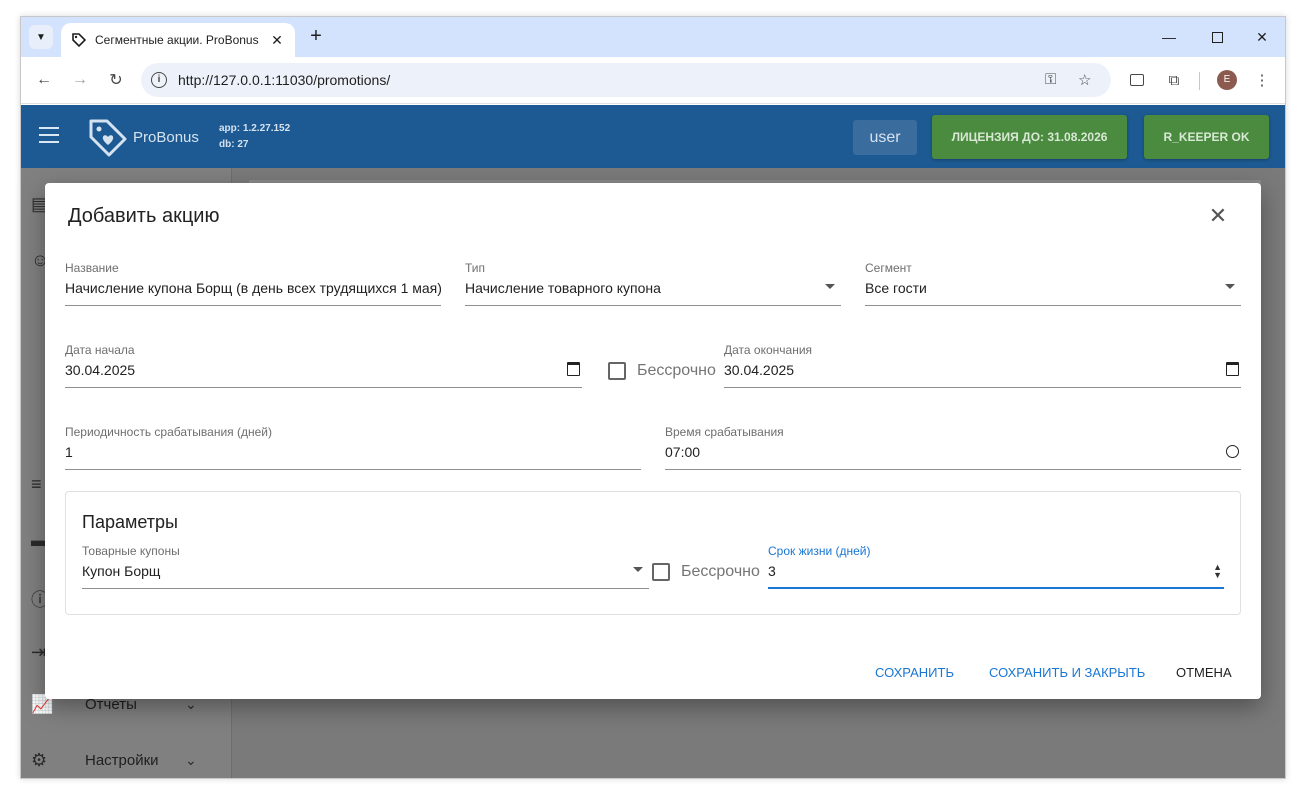  Describe the element at coordinates (676, 370) in the screenshot. I see `unlimited-label: Бессрочно` at that location.